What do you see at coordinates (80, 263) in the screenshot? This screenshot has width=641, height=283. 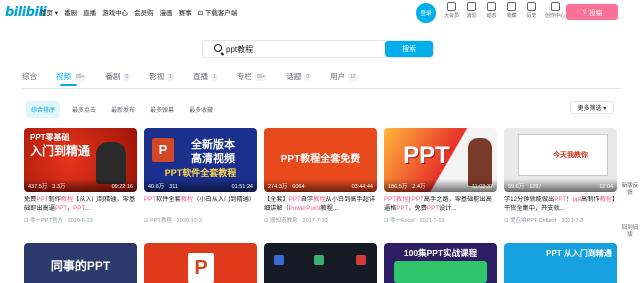 I see `video-thumbnail: 同事的PPT` at bounding box center [80, 263].